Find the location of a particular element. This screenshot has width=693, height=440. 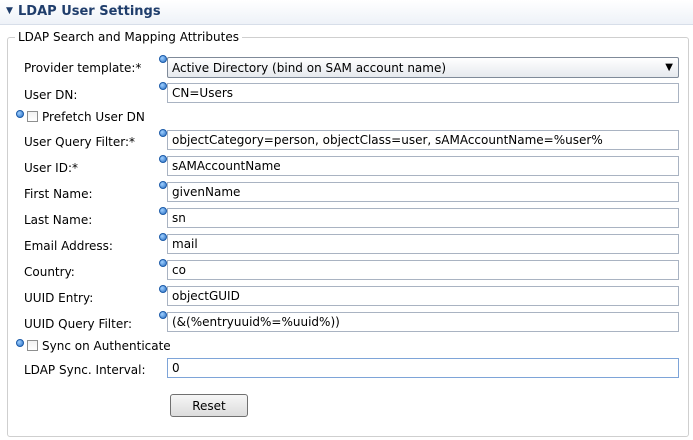

first-name-label: First Name: is located at coordinates (58, 194).